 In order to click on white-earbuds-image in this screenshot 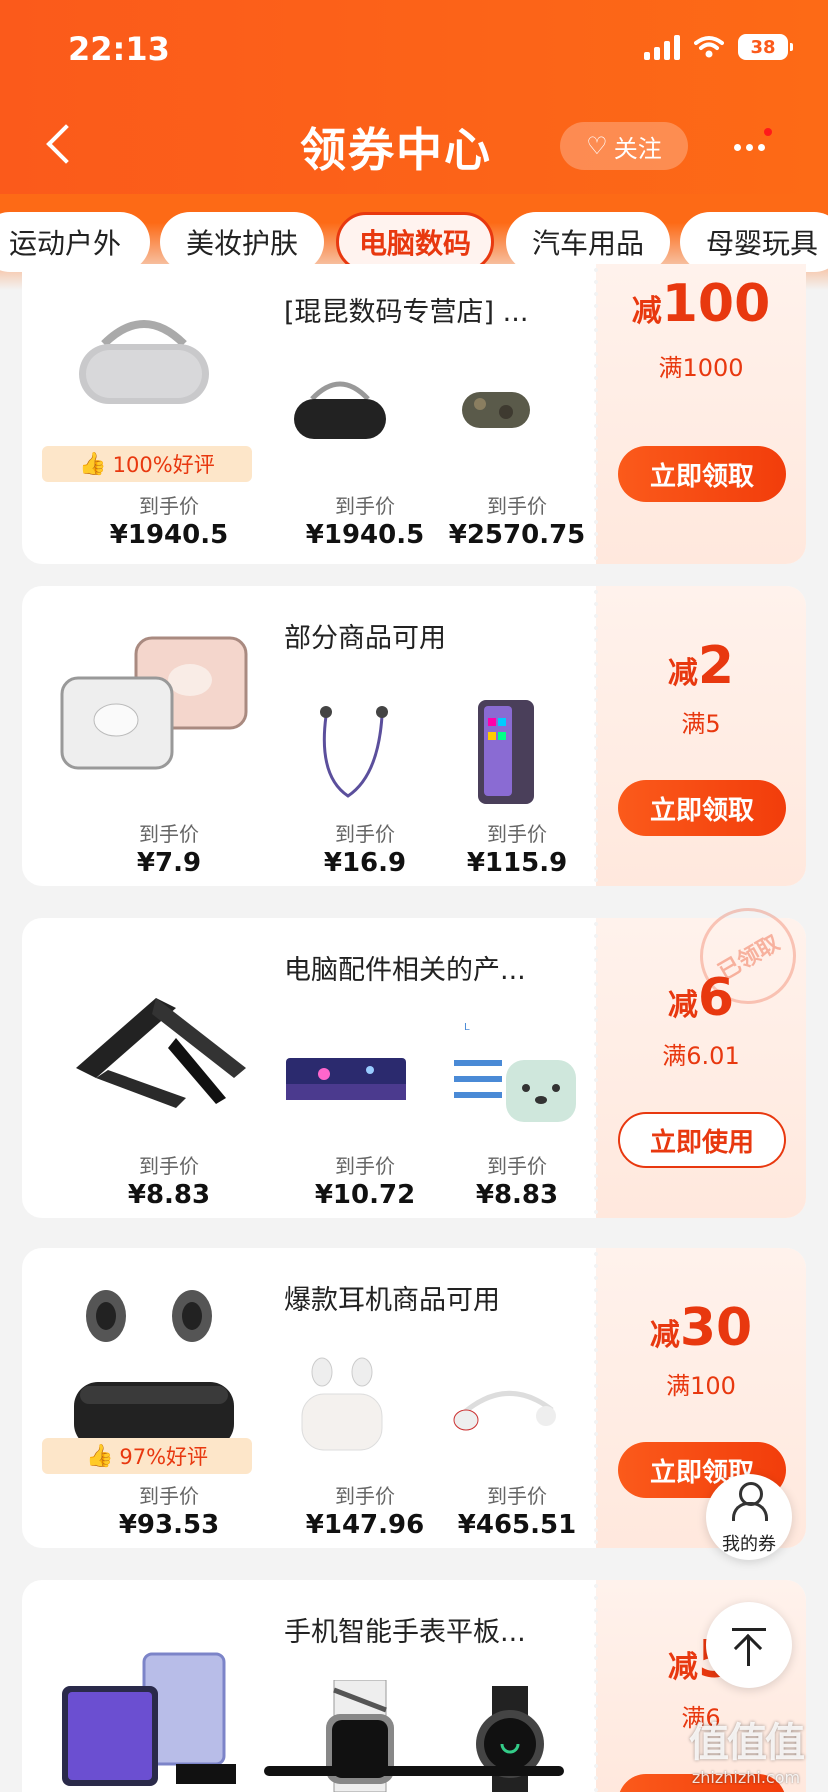, I will do `click(342, 1404)`.